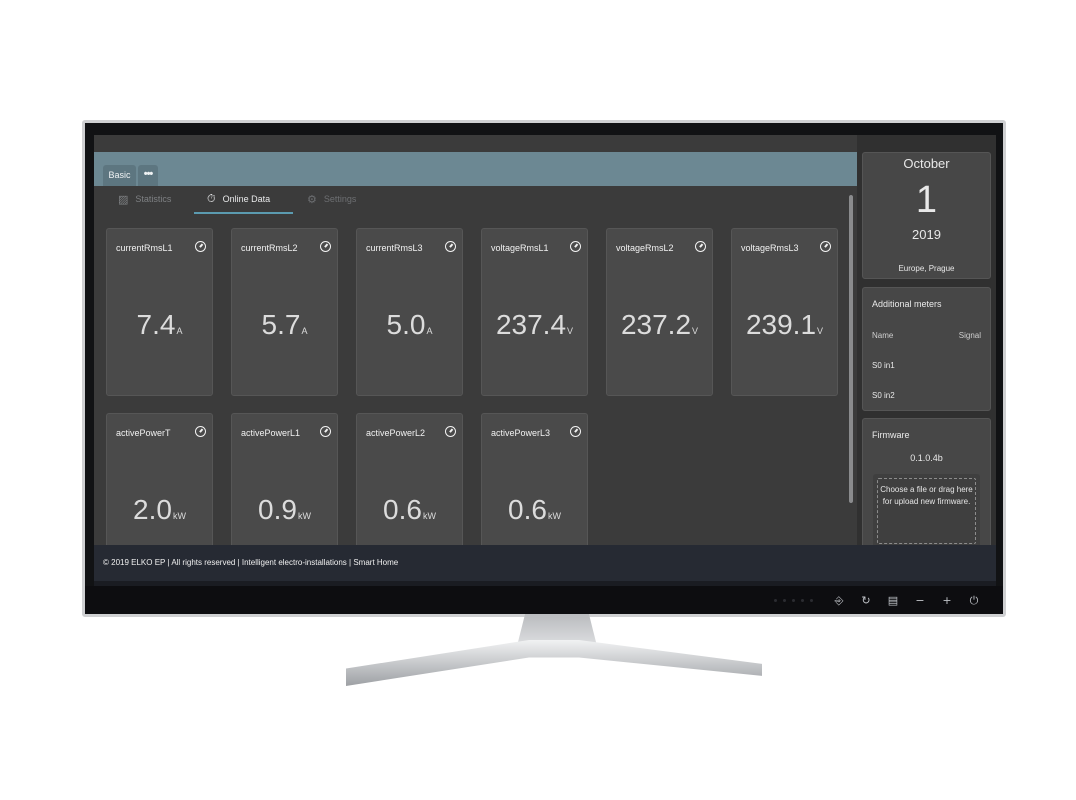 The image size is (1076, 800). I want to click on card-value-row: 237.2V, so click(659, 325).